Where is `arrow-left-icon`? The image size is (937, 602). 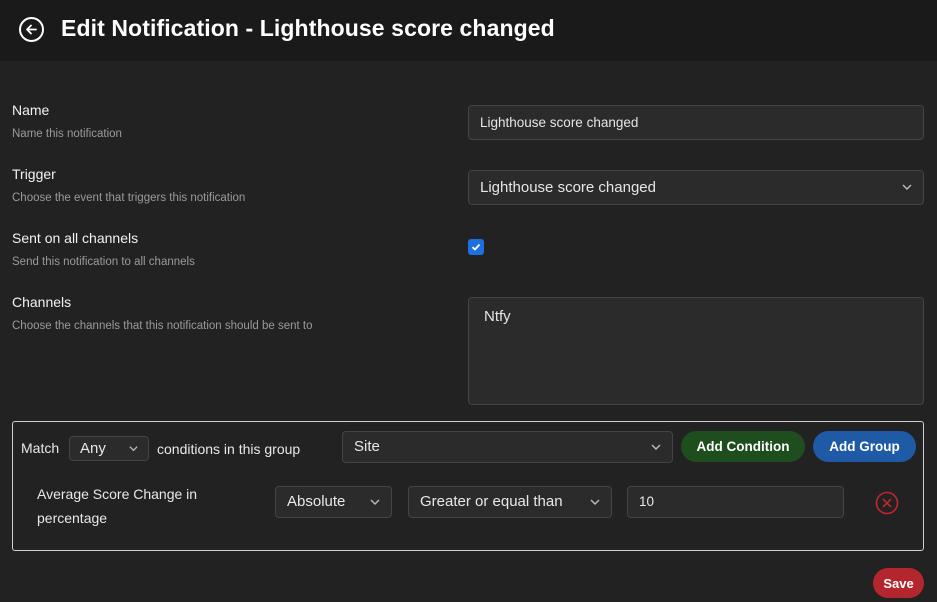
arrow-left-icon is located at coordinates (31, 29).